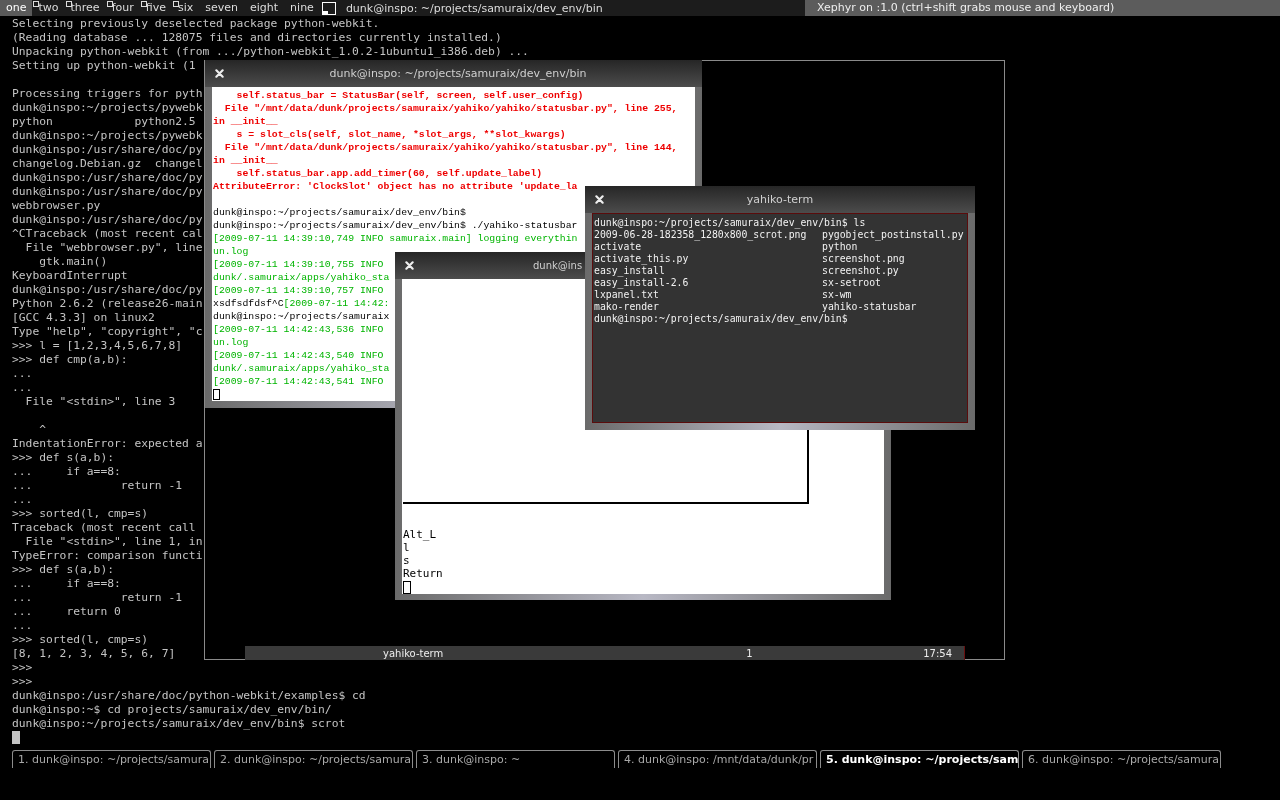  What do you see at coordinates (248, 303) in the screenshot?
I see `terminal-line: xsdfsdfdsf^C` at bounding box center [248, 303].